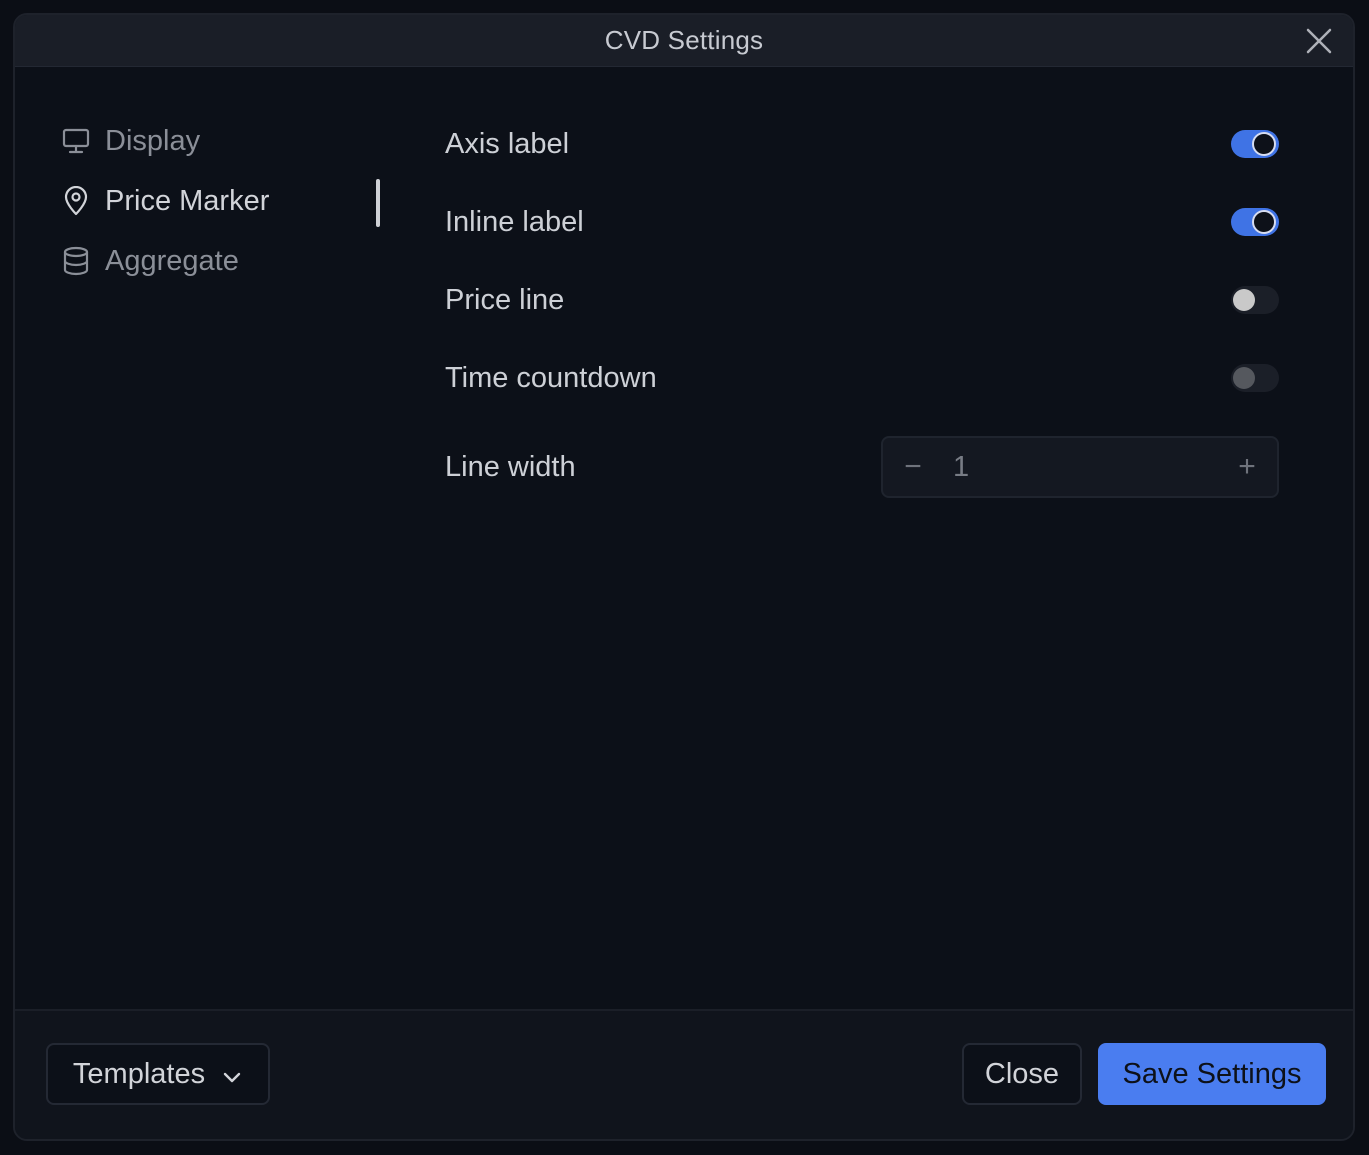  I want to click on setting-label: Price line, so click(505, 299).